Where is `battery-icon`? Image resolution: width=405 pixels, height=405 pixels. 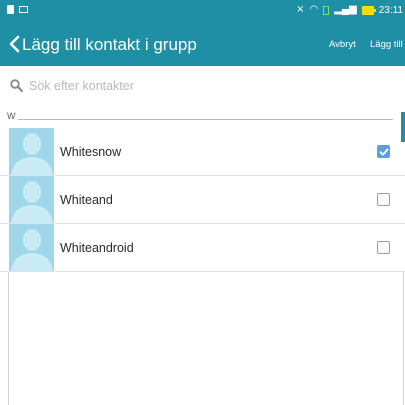
battery-icon is located at coordinates (368, 10).